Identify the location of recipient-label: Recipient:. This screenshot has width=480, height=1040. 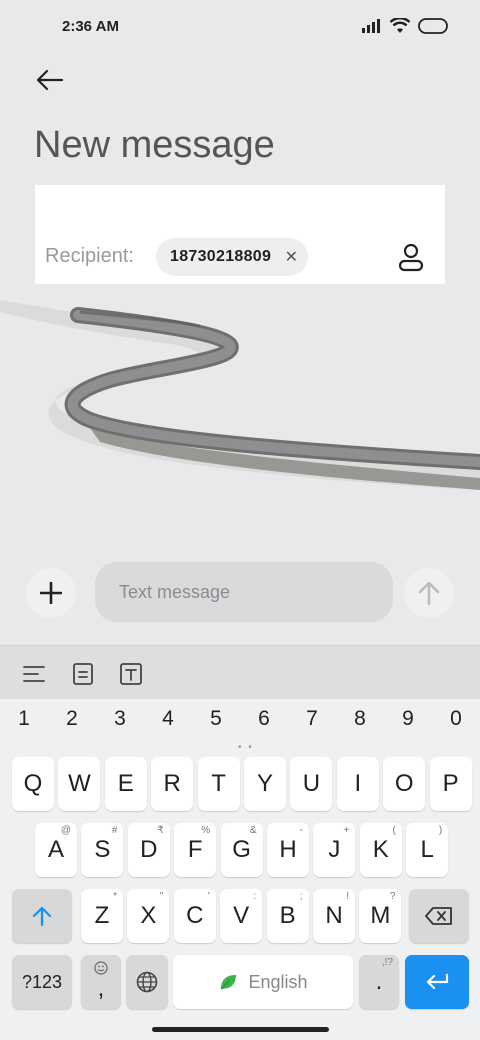
(89, 256).